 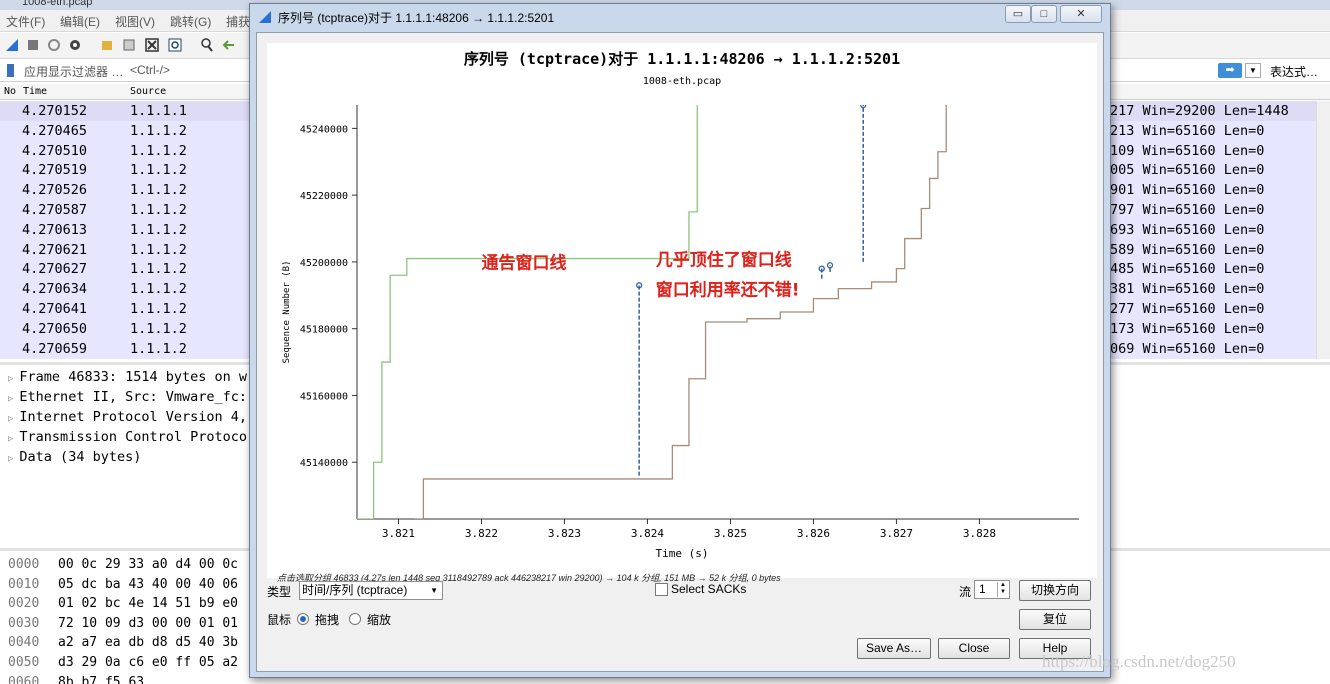 What do you see at coordinates (238, 21) in the screenshot?
I see `menu-capture: 捕获` at bounding box center [238, 21].